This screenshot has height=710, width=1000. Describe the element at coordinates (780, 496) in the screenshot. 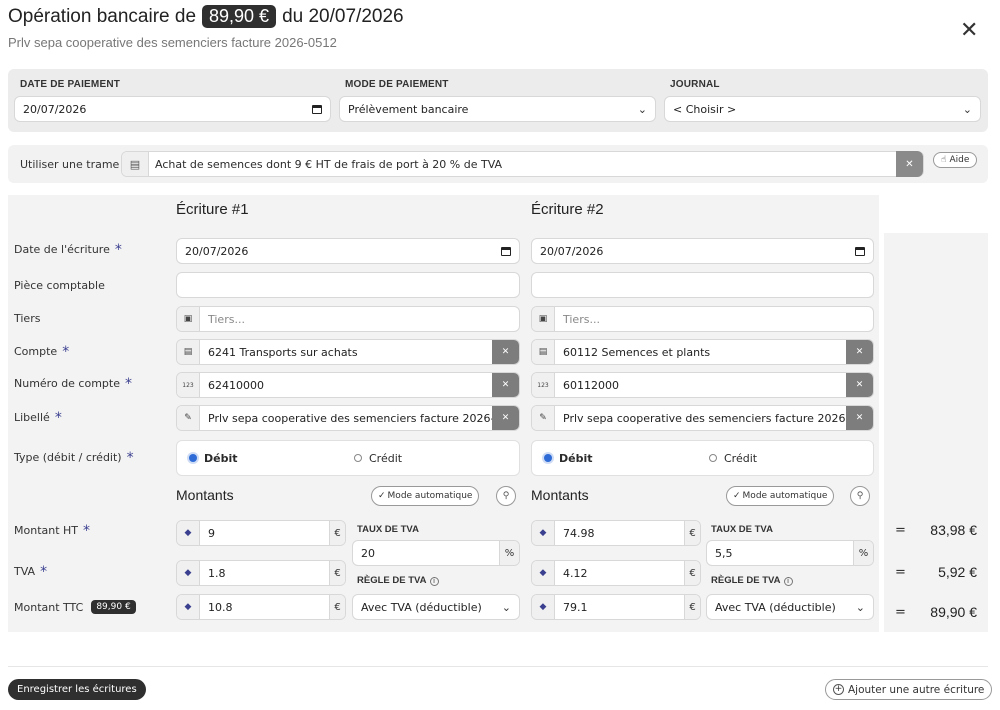

I see `entry-2-mode-auto-button: ✓ Mode automatique` at that location.